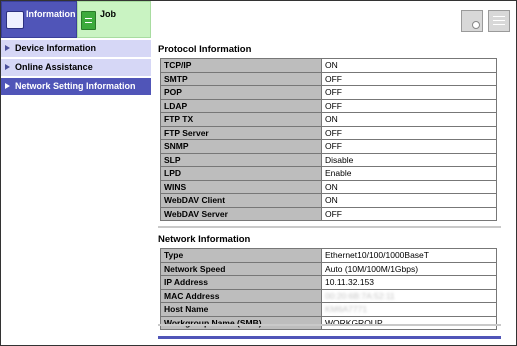 The width and height of the screenshot is (517, 346). I want to click on table-row: FTP TX ON, so click(328, 119).